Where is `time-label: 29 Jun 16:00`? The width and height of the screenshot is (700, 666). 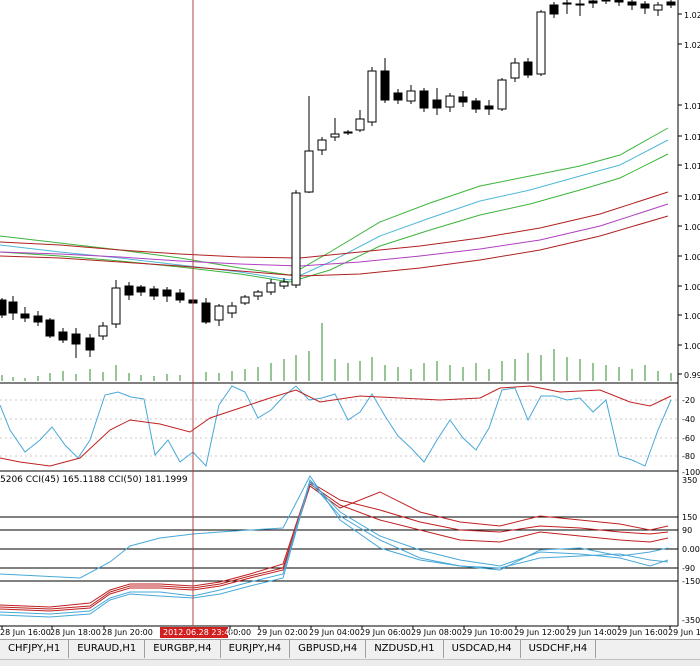
time-label: 29 Jun 16:00 is located at coordinates (642, 632).